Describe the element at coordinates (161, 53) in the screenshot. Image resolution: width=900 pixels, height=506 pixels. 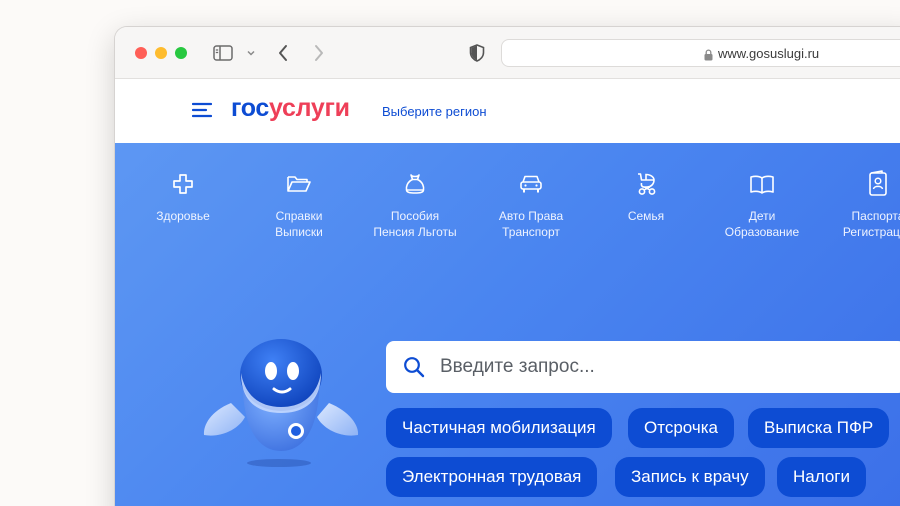
I see `minimize-window-button` at that location.